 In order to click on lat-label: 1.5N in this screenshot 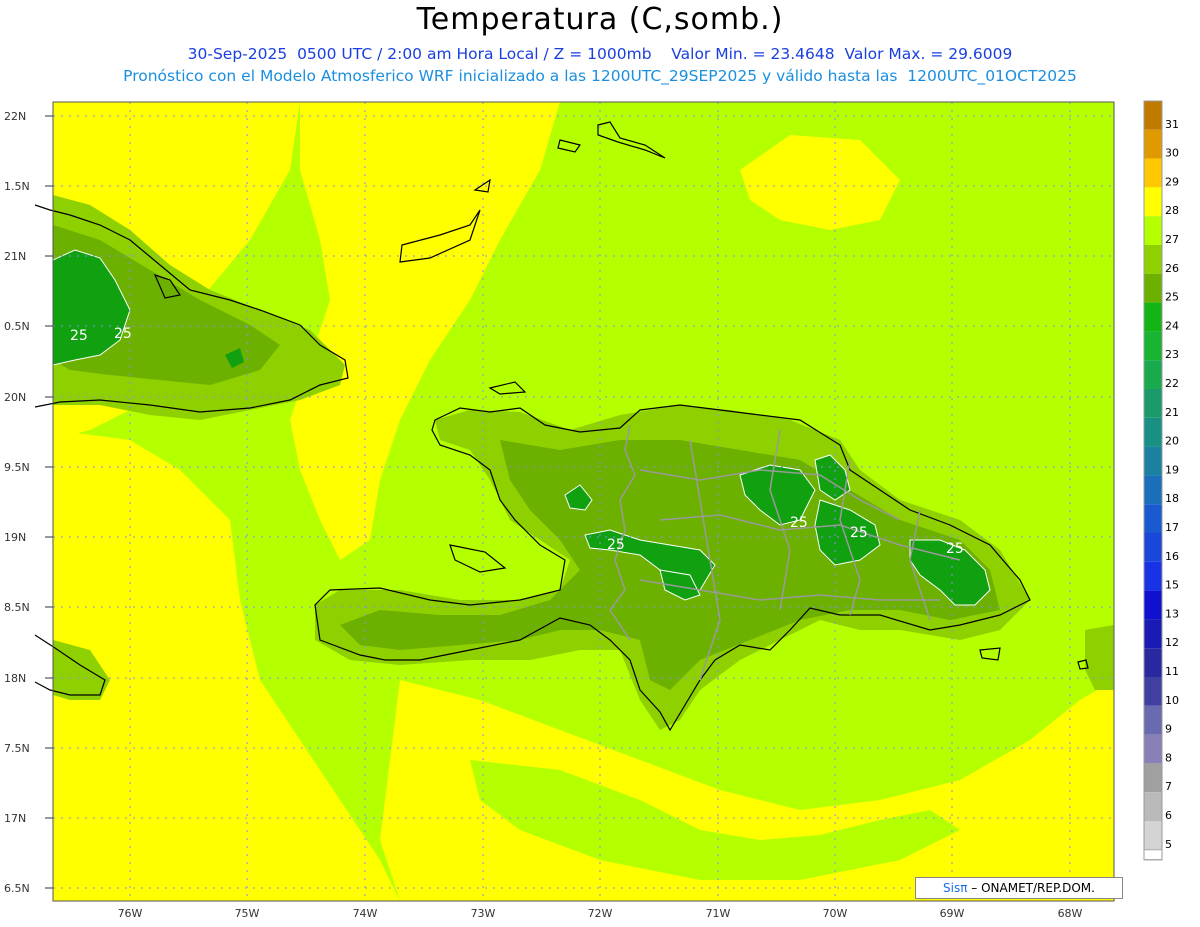, I will do `click(17, 186)`.